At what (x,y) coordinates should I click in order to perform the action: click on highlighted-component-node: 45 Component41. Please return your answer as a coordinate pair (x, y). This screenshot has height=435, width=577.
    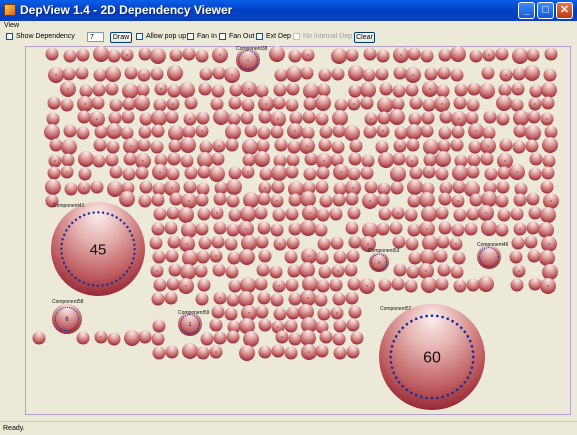
    Looking at the image, I should click on (98, 249).